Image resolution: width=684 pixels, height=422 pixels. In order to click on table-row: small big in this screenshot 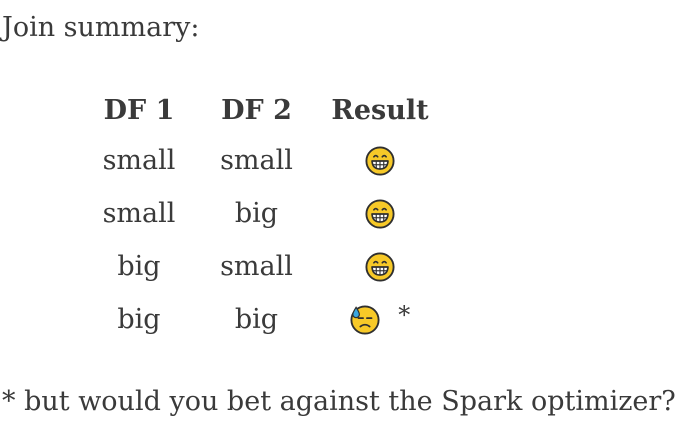, I will do `click(262, 213)`.